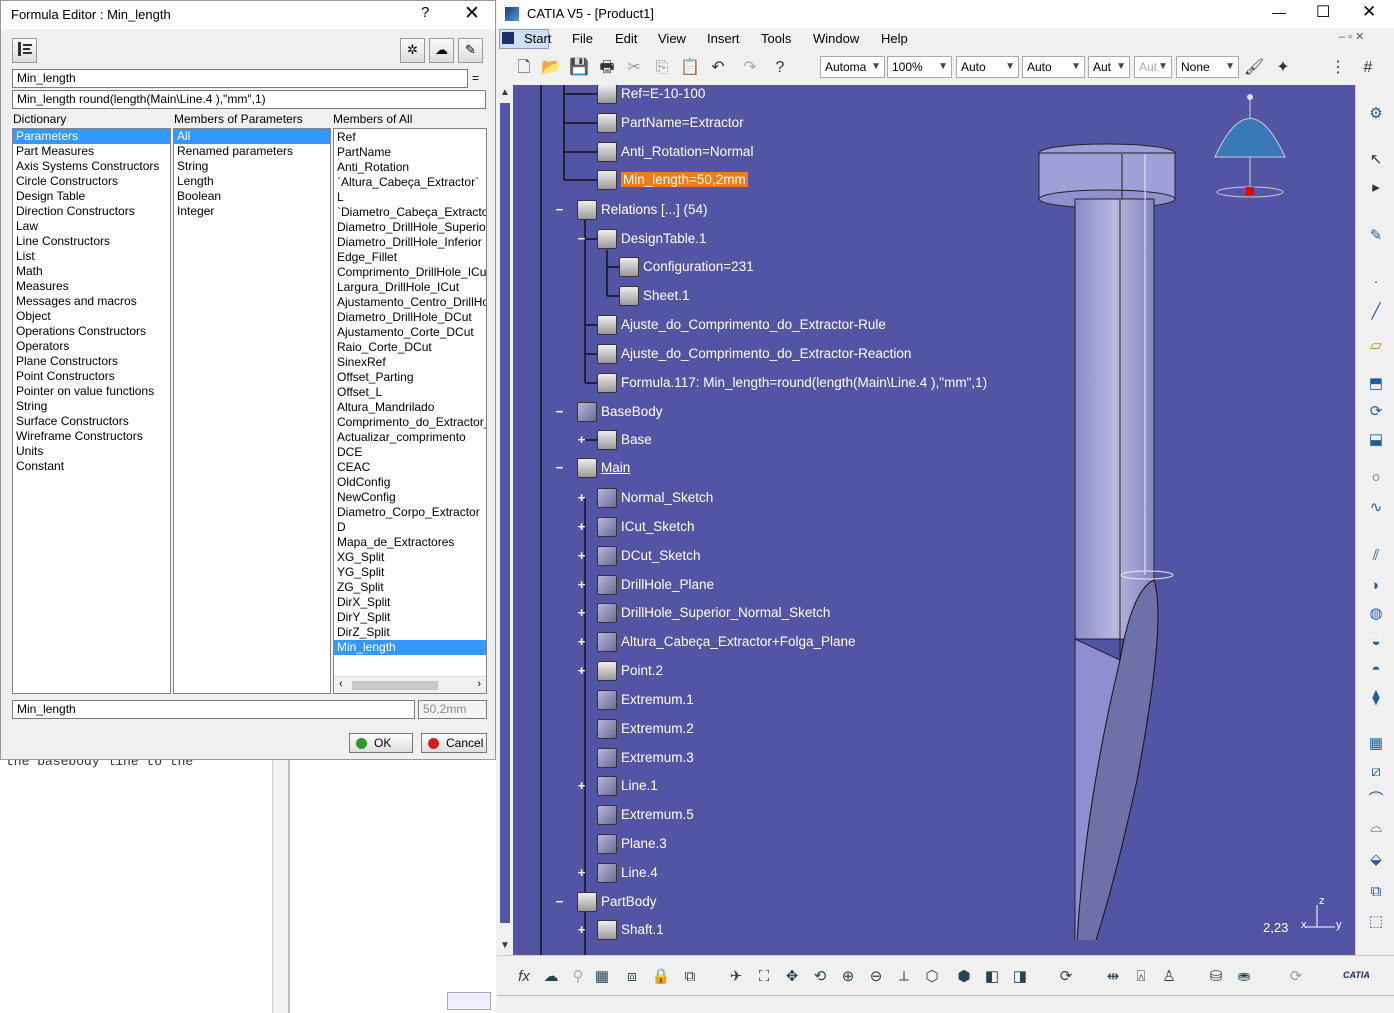 This screenshot has height=1013, width=1394. Describe the element at coordinates (646, 527) in the screenshot. I see `tree-node: ICut_Sketch` at that location.